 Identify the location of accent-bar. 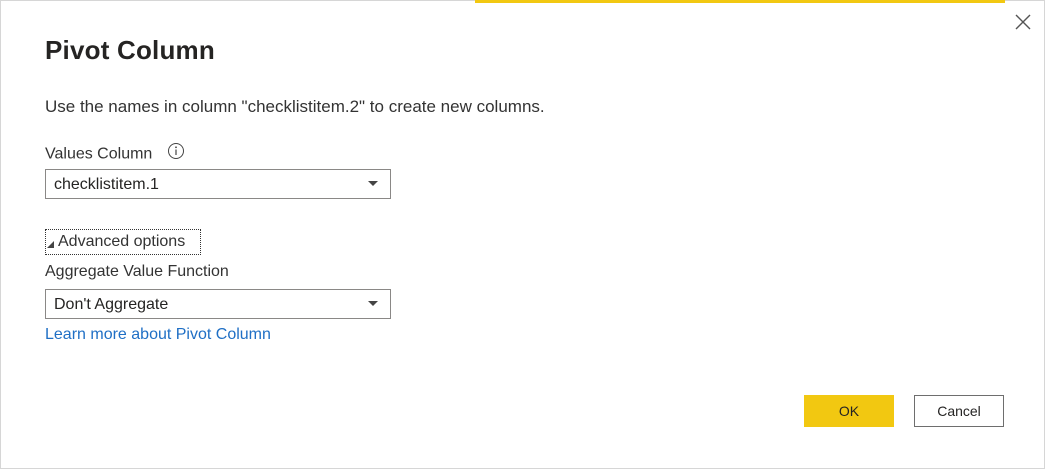
(740, 1).